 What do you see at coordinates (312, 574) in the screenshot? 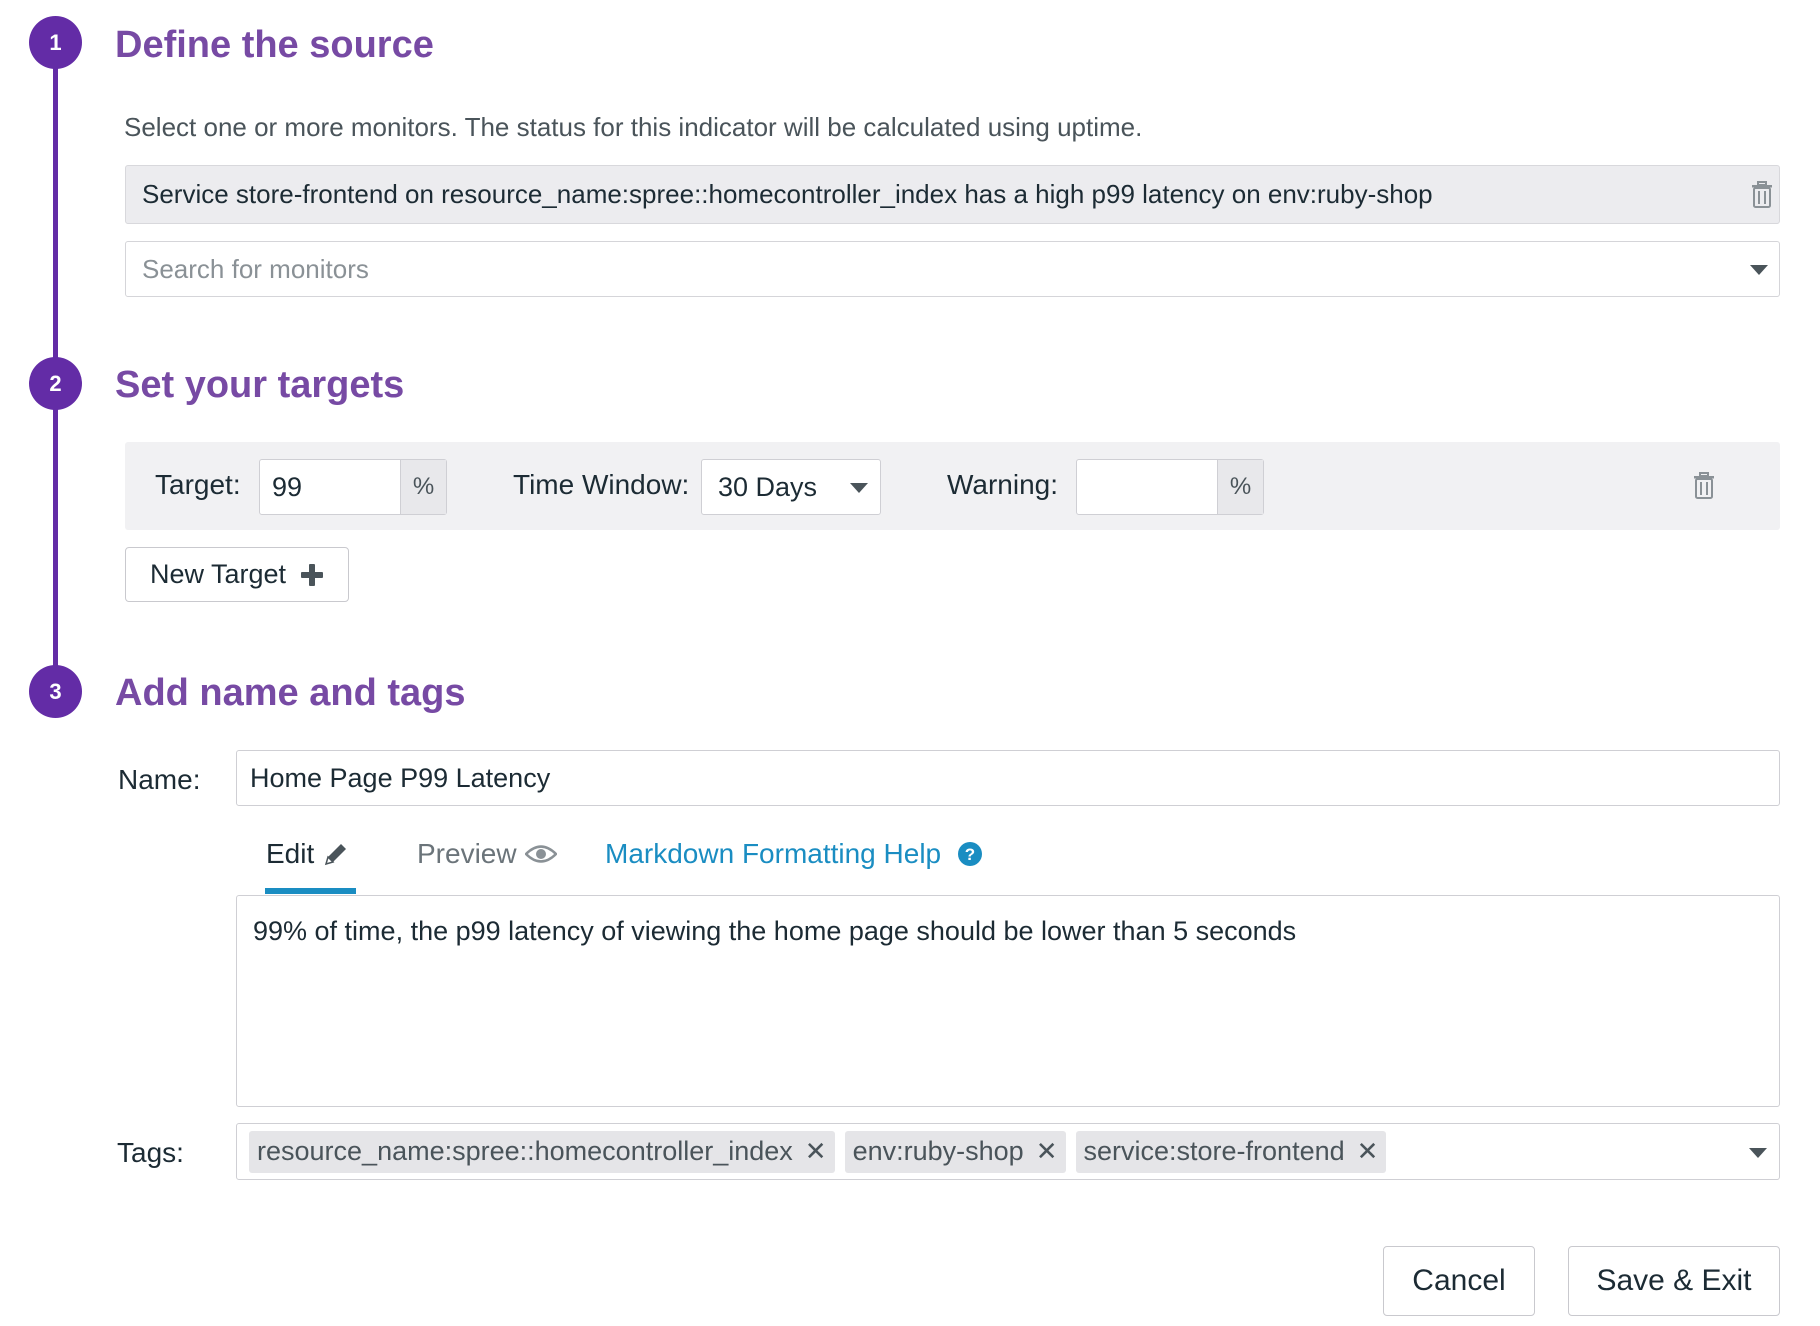
I see `plus-icon` at bounding box center [312, 574].